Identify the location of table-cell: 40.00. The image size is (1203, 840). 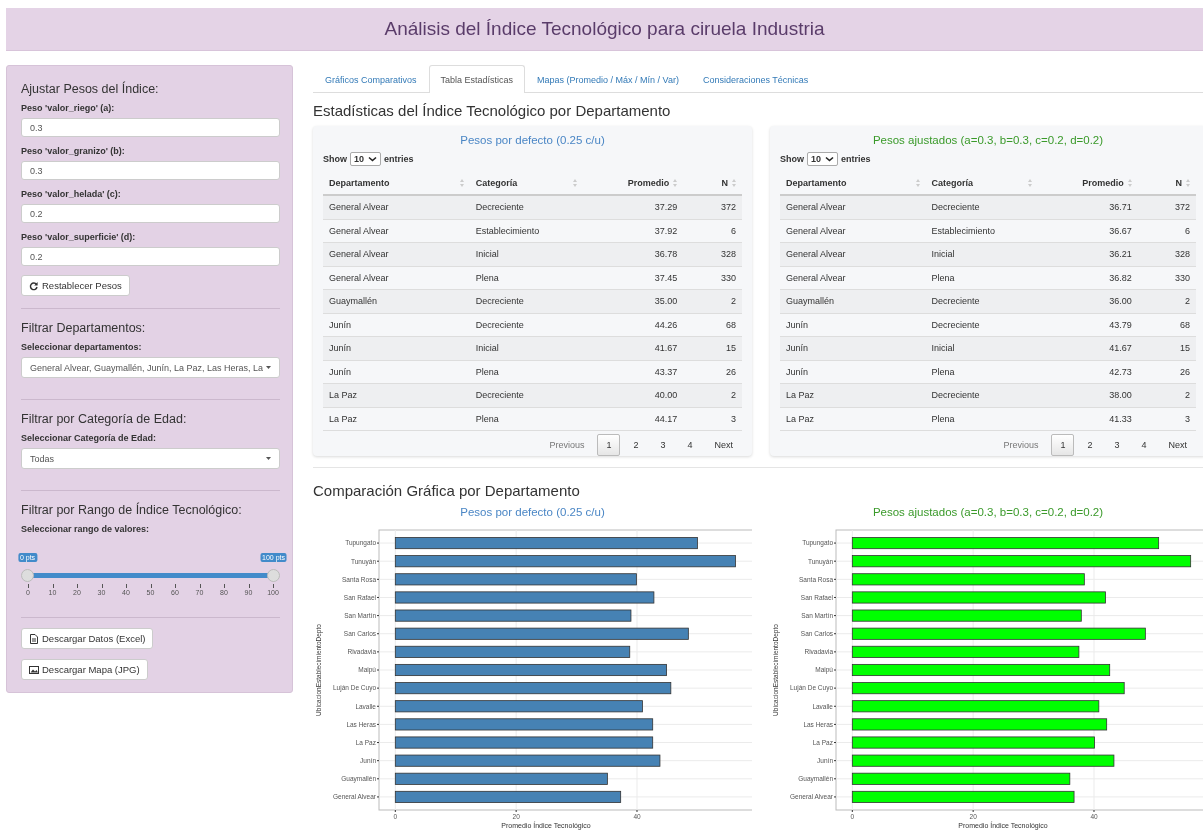
(633, 395).